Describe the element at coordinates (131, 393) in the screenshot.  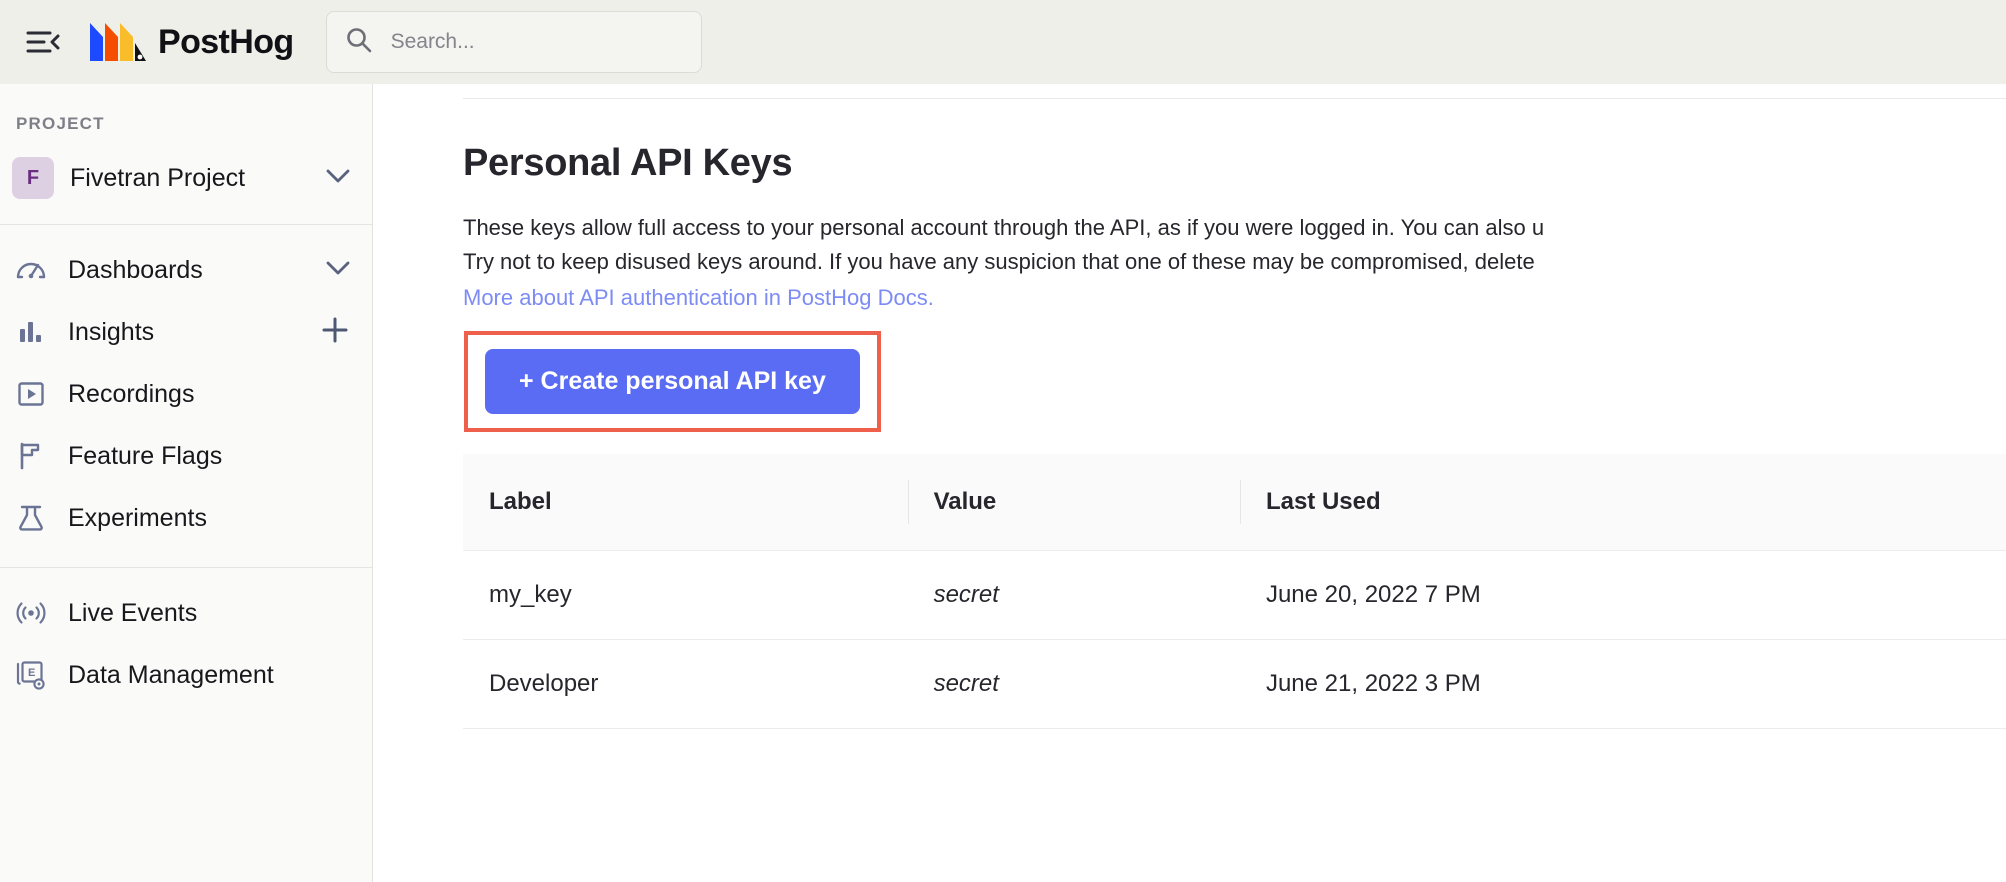
I see `sidebar-item-label: Recordings` at that location.